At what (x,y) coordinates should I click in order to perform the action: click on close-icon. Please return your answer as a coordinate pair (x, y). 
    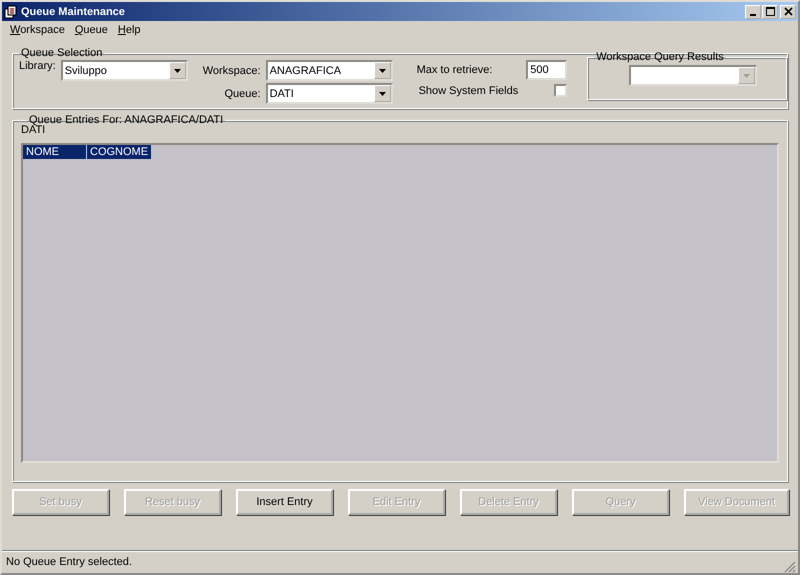
    Looking at the image, I should click on (788, 11).